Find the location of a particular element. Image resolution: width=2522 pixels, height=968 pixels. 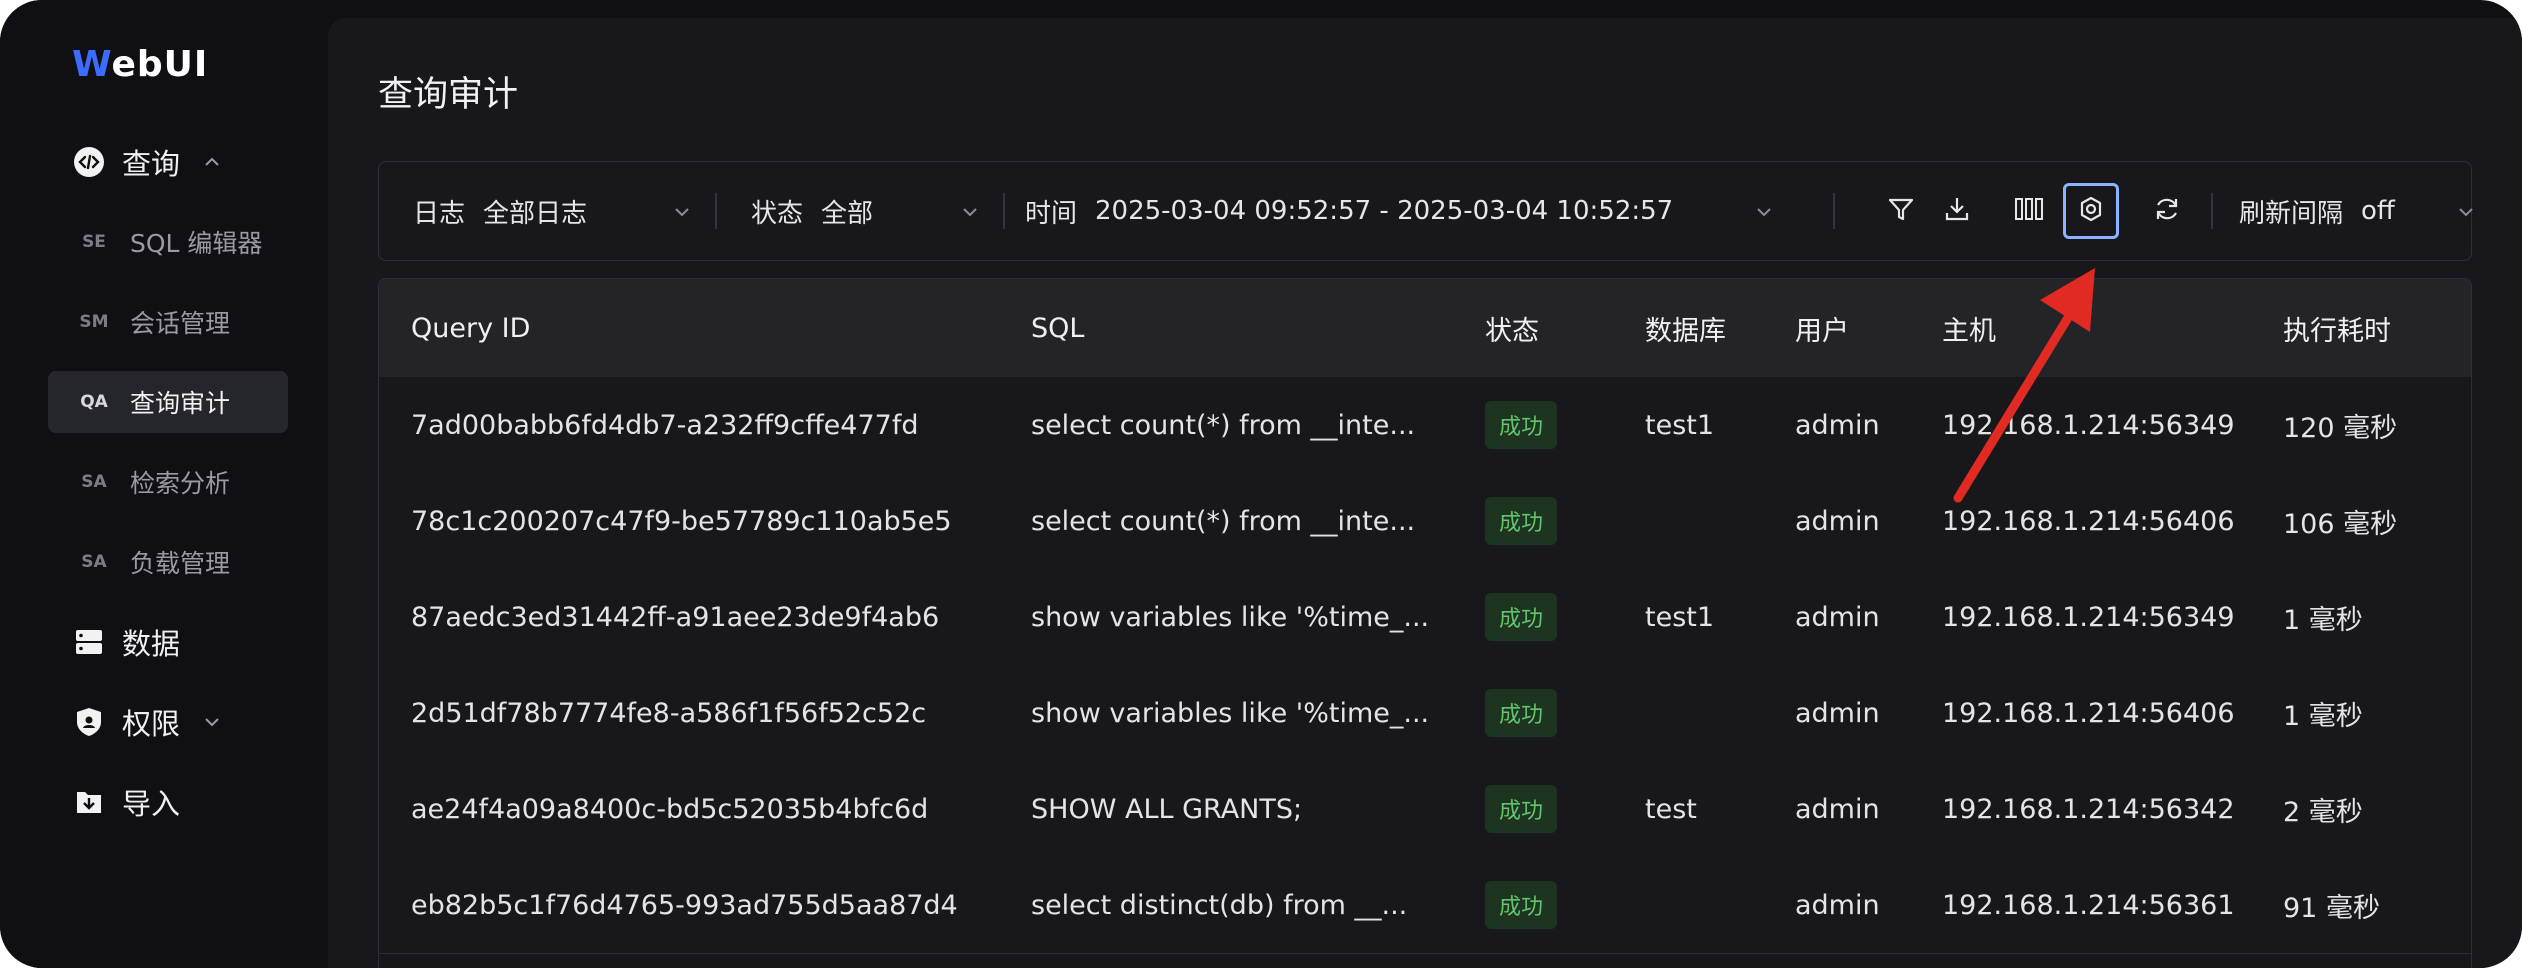

code-icon is located at coordinates (89, 162).